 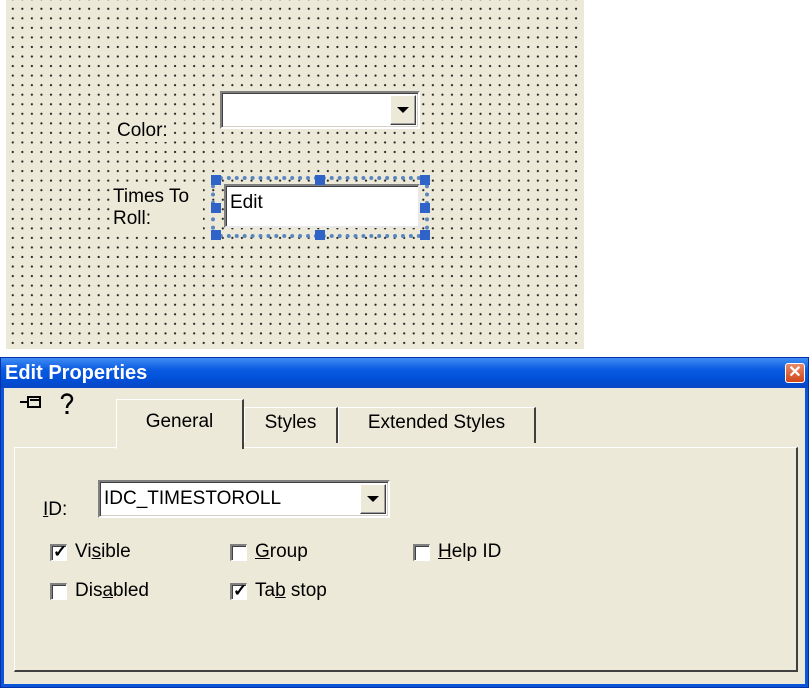 I want to click on help-id-checkbox-box, so click(x=421, y=552).